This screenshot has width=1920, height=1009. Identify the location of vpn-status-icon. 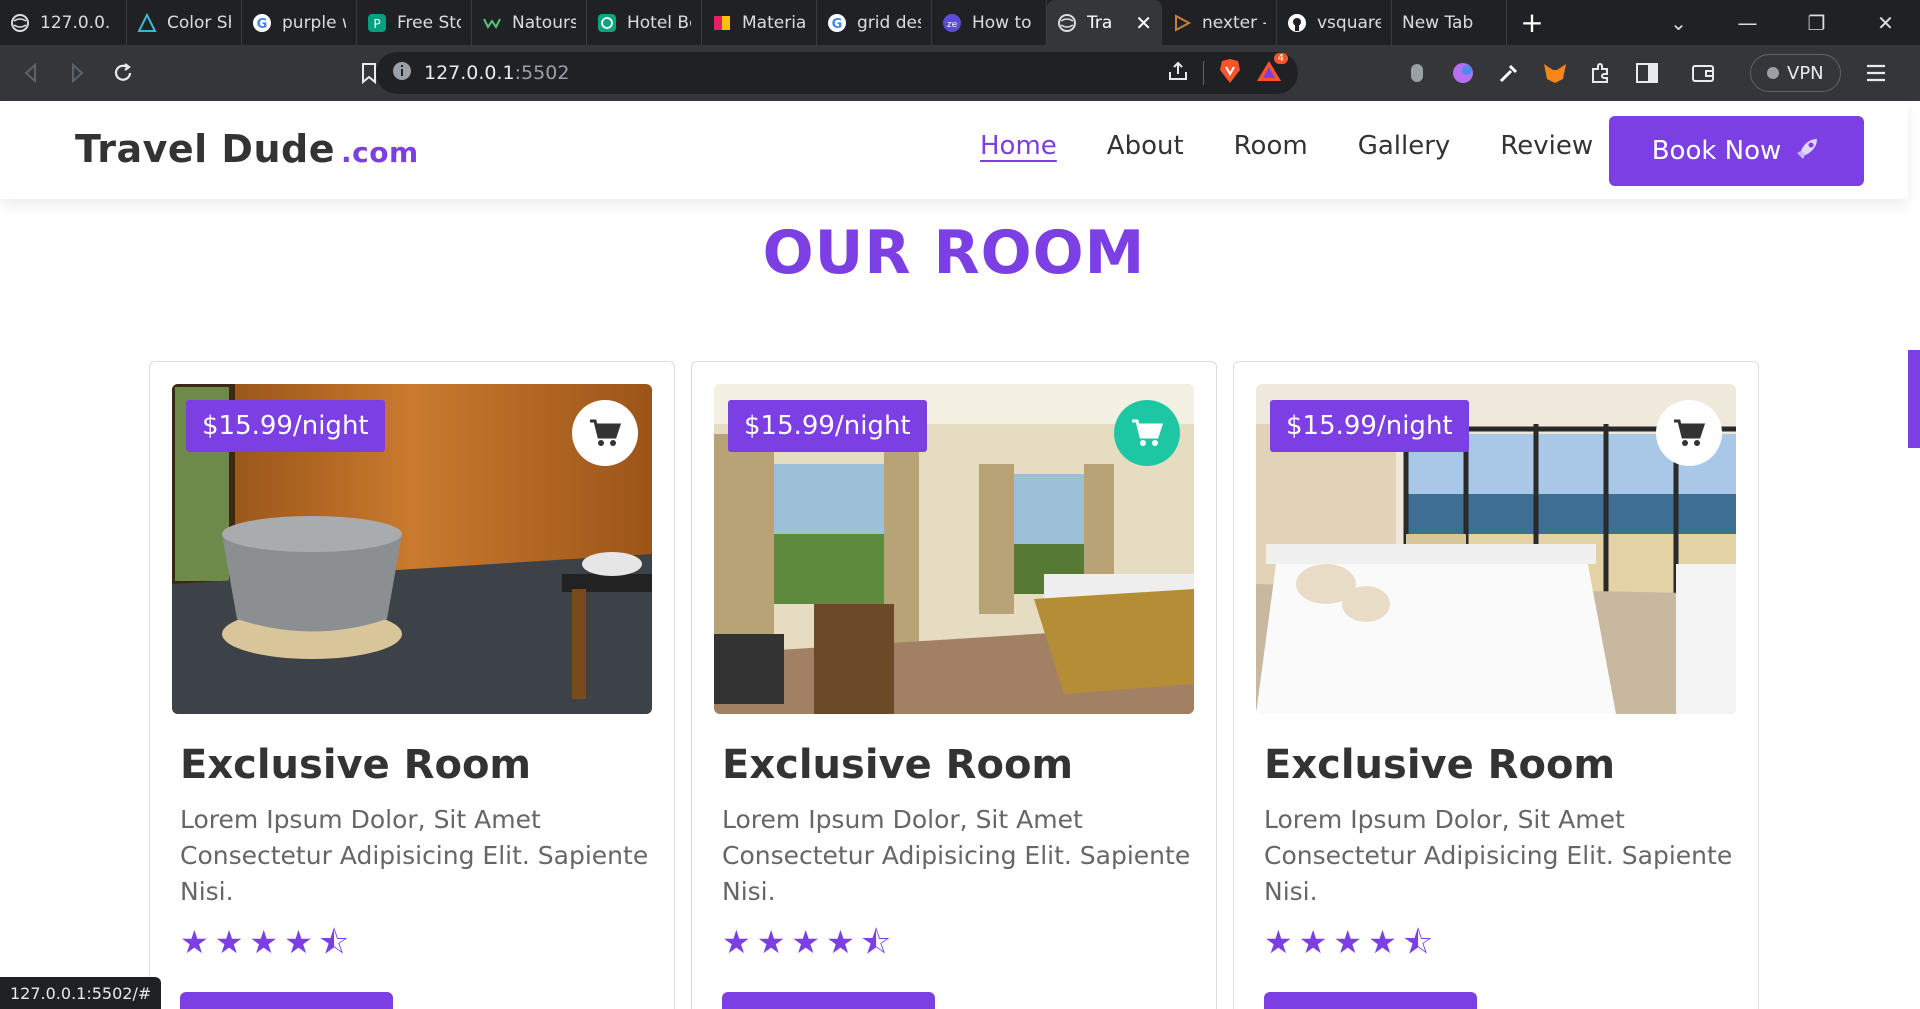
(1773, 73).